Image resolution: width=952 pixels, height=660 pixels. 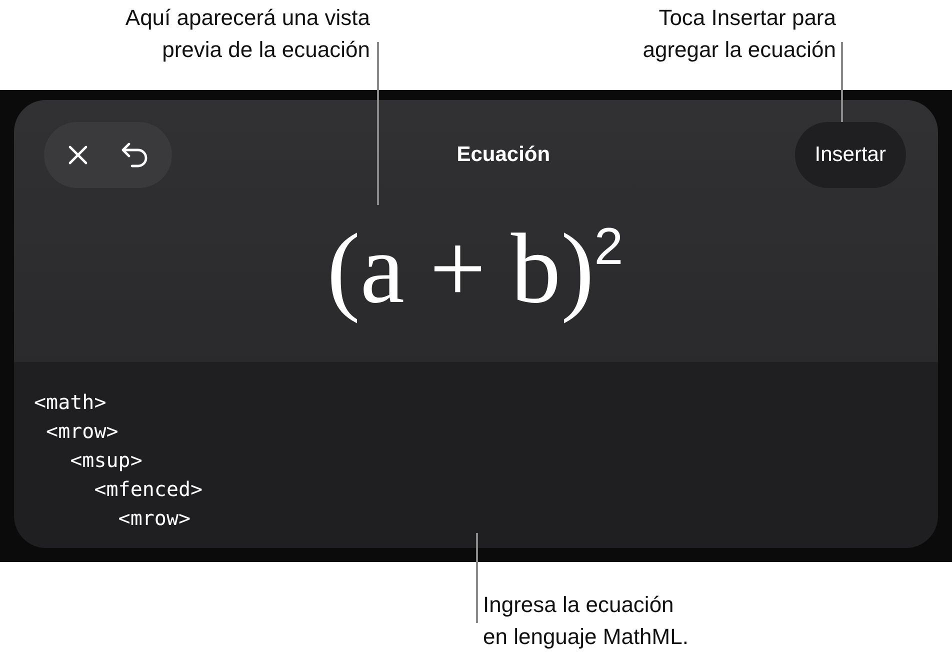 What do you see at coordinates (585, 621) in the screenshot?
I see `callout-text: Ingresa la ecuación en lenguaje MathML.` at bounding box center [585, 621].